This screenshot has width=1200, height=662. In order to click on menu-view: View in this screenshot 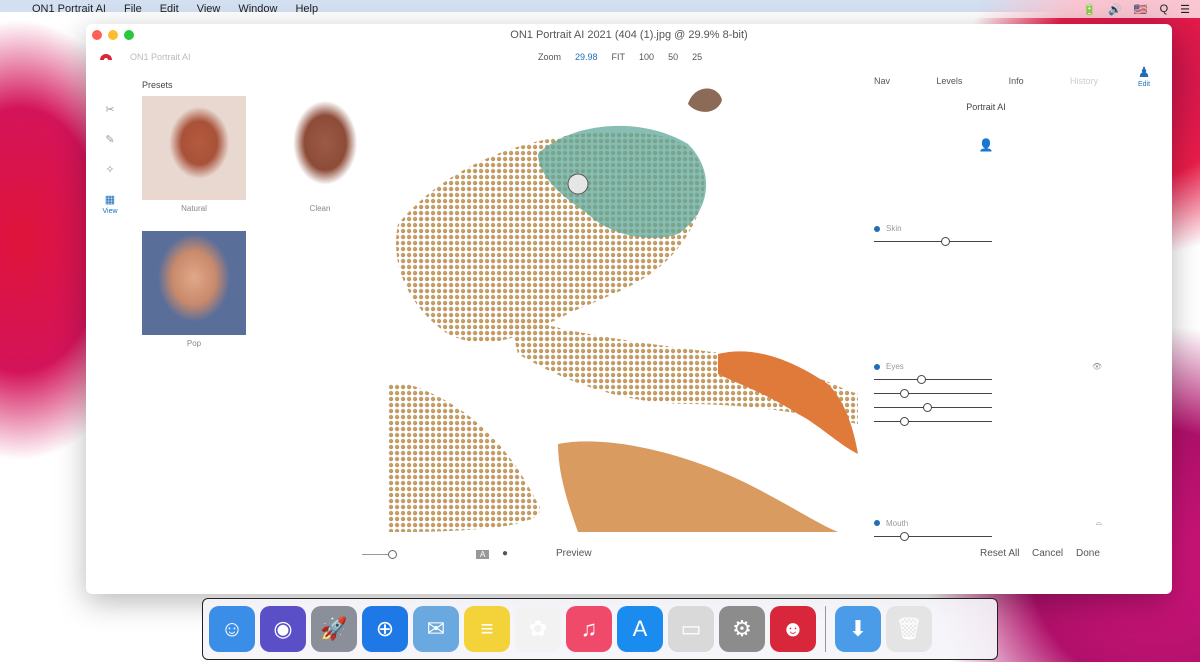, I will do `click(209, 9)`.